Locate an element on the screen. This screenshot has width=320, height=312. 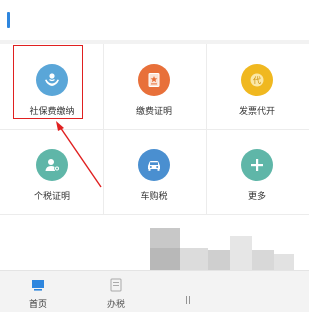
menu-icon: || is located at coordinates (188, 299).